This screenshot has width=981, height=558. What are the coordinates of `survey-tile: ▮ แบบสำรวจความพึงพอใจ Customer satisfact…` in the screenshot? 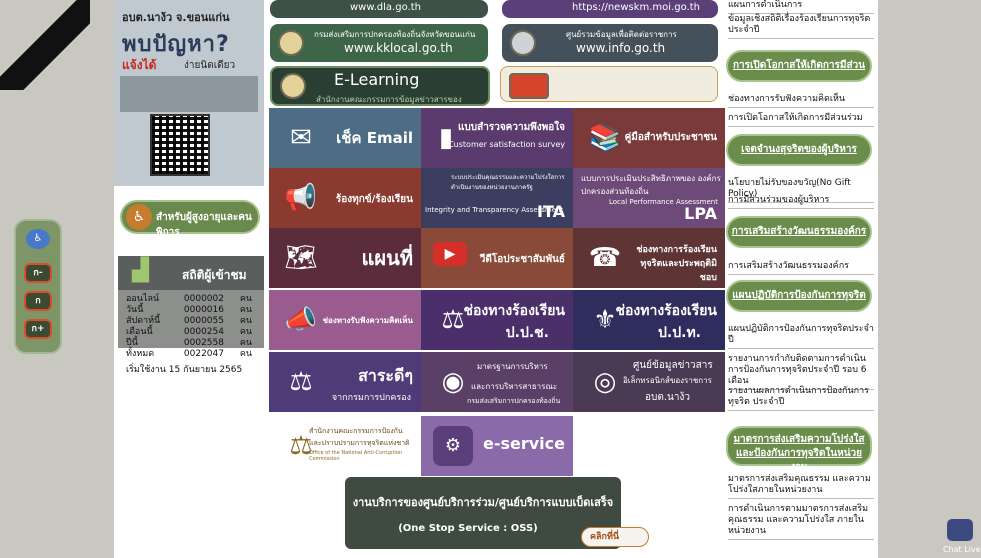 It's located at (497, 138).